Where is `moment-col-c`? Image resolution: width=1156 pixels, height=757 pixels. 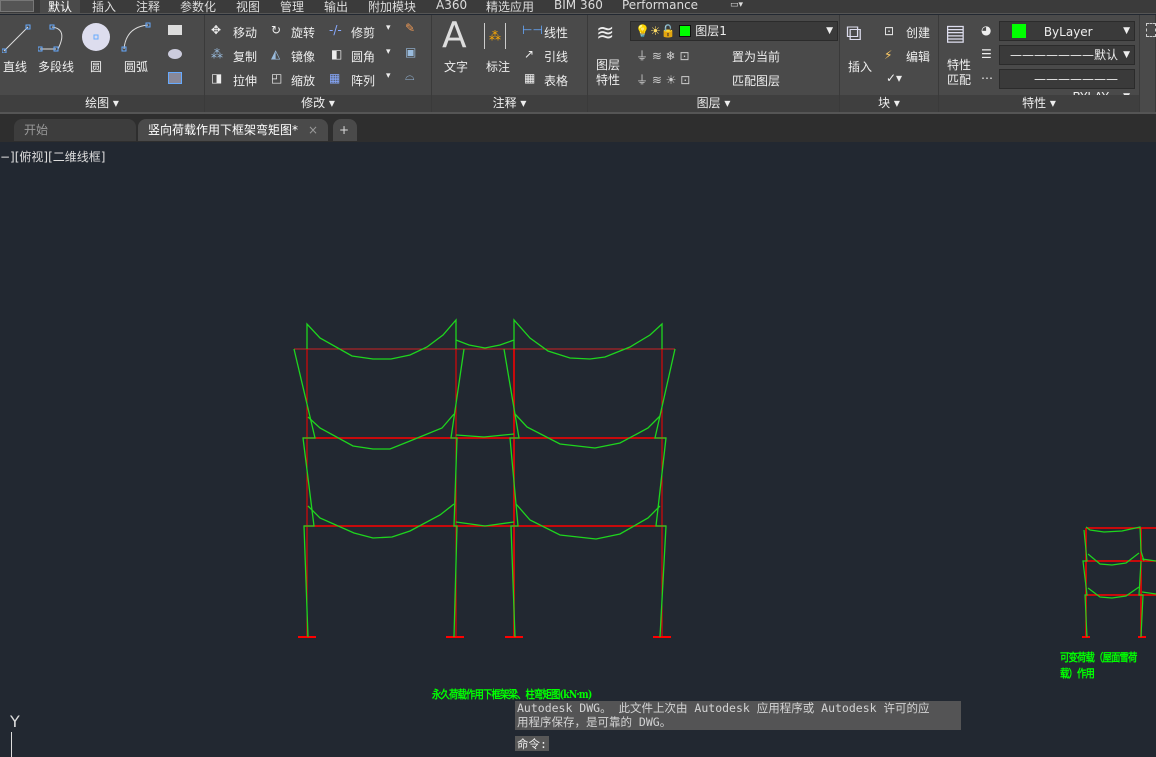 moment-col-c is located at coordinates (511, 493).